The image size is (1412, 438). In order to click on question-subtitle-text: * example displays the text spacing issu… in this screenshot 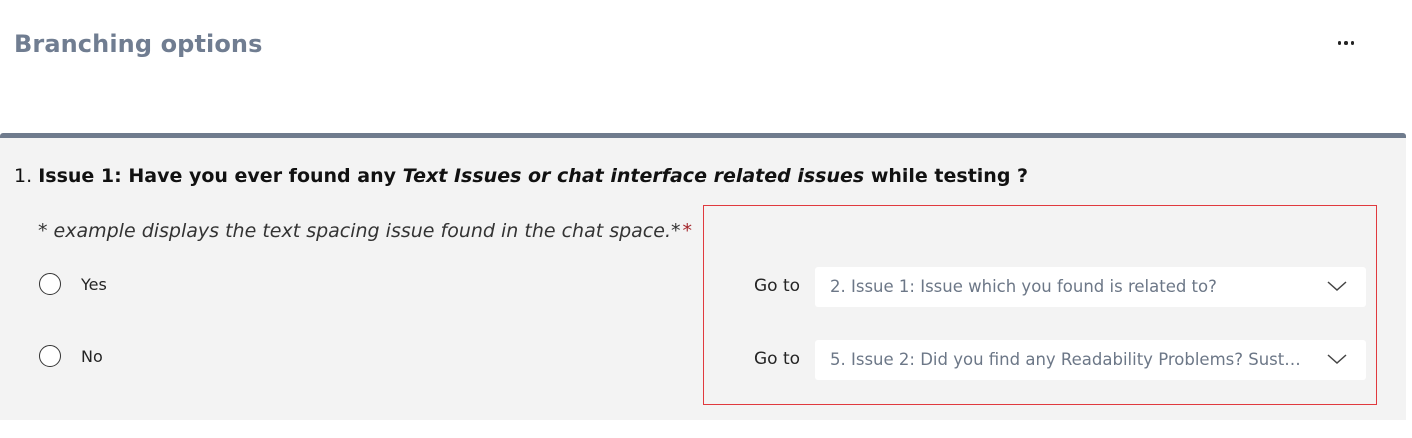, I will do `click(359, 231)`.